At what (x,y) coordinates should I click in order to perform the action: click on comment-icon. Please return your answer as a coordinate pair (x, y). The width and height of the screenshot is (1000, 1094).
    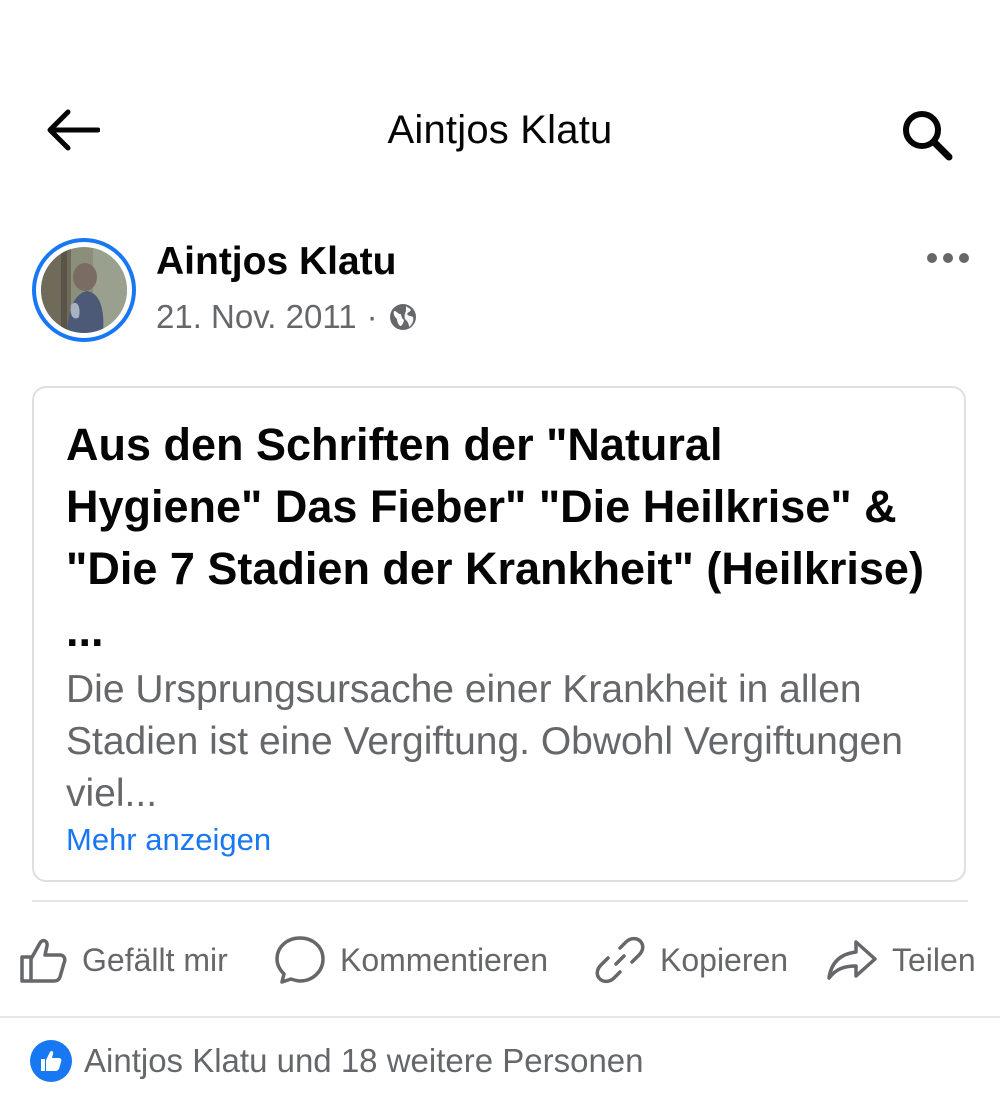
    Looking at the image, I should click on (300, 960).